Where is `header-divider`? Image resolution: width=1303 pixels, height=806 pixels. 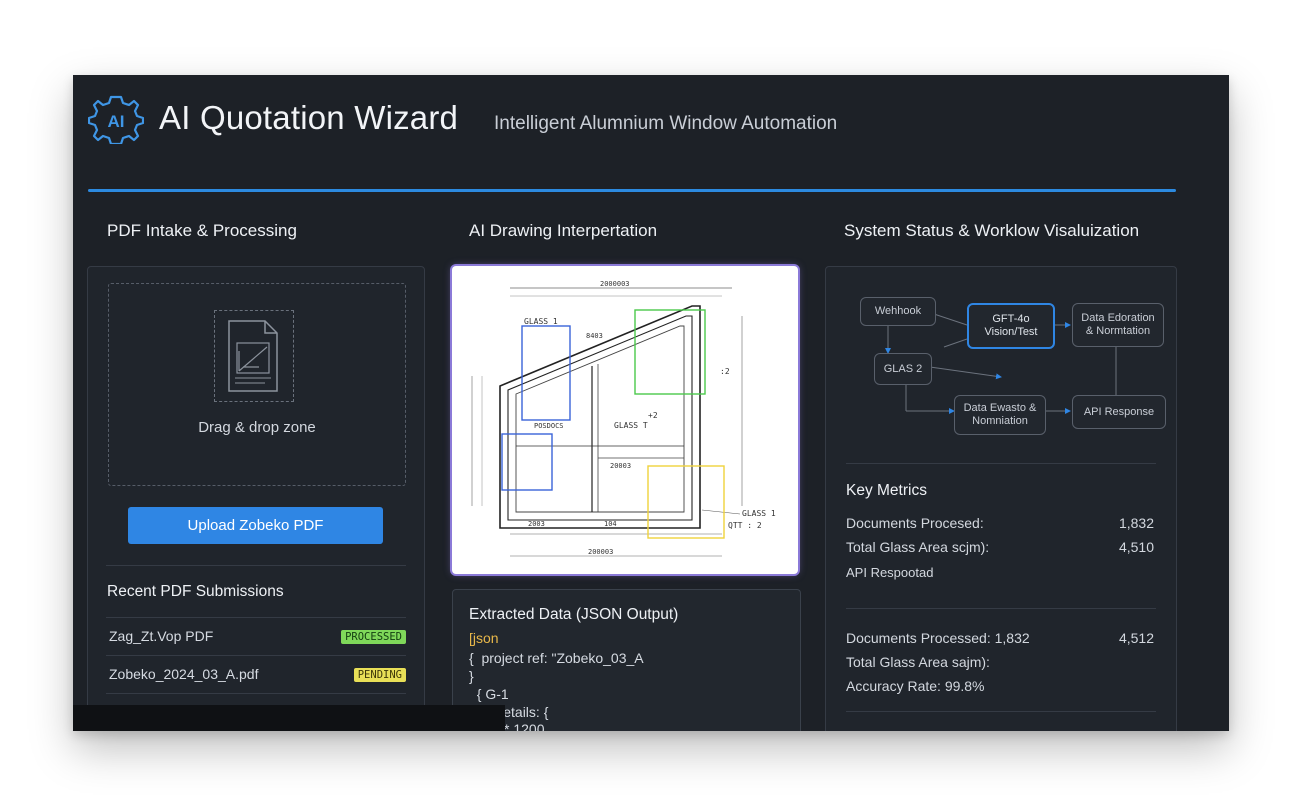
header-divider is located at coordinates (632, 190).